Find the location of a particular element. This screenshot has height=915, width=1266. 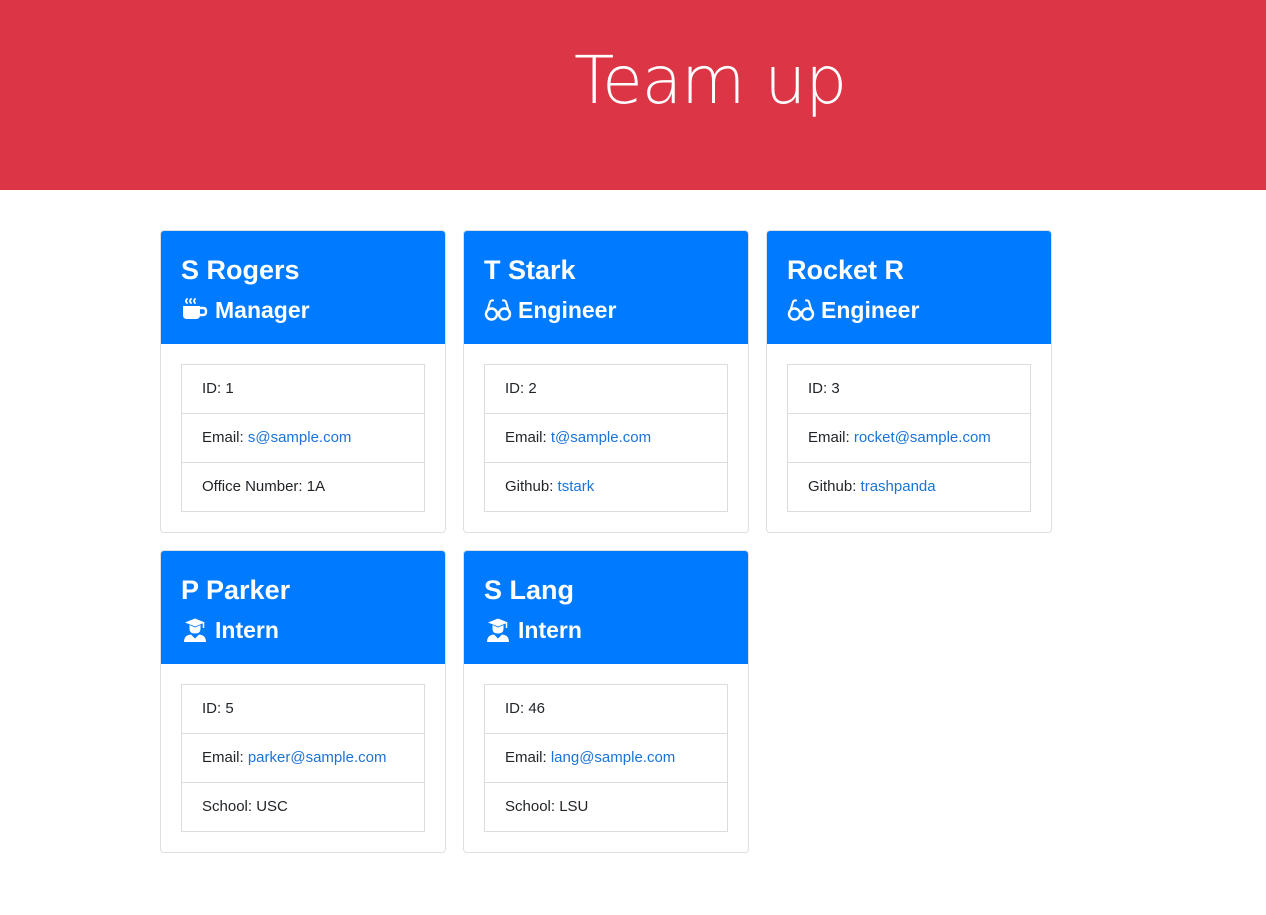

coffee-icon is located at coordinates (195, 310).